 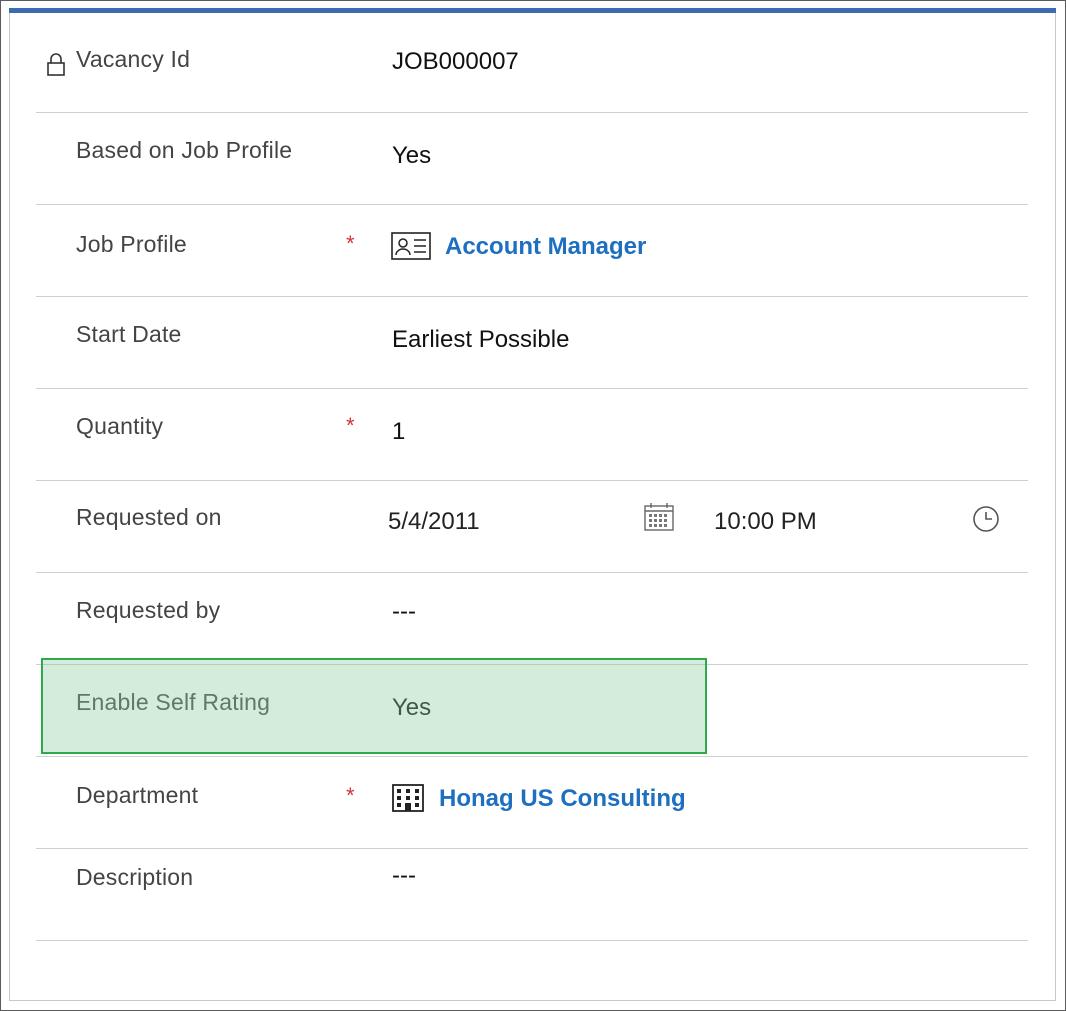 What do you see at coordinates (532, 158) in the screenshot?
I see `field-row-based-on-job-profile: Based on Job Profile Yes` at bounding box center [532, 158].